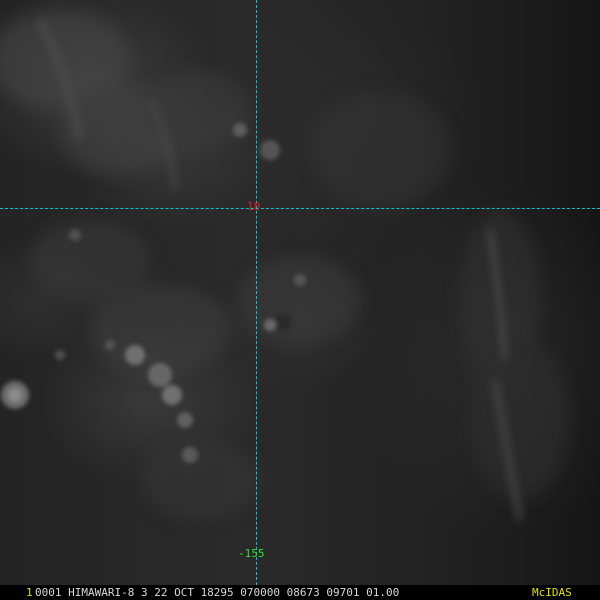 The width and height of the screenshot is (600, 600). What do you see at coordinates (552, 592) in the screenshot?
I see `mcidas-brand: McIDAS` at bounding box center [552, 592].